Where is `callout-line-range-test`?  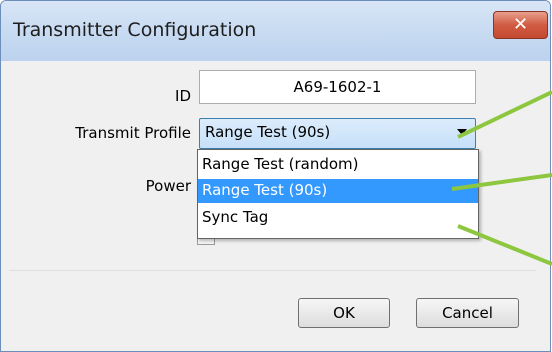 callout-line-range-test is located at coordinates (501, 182).